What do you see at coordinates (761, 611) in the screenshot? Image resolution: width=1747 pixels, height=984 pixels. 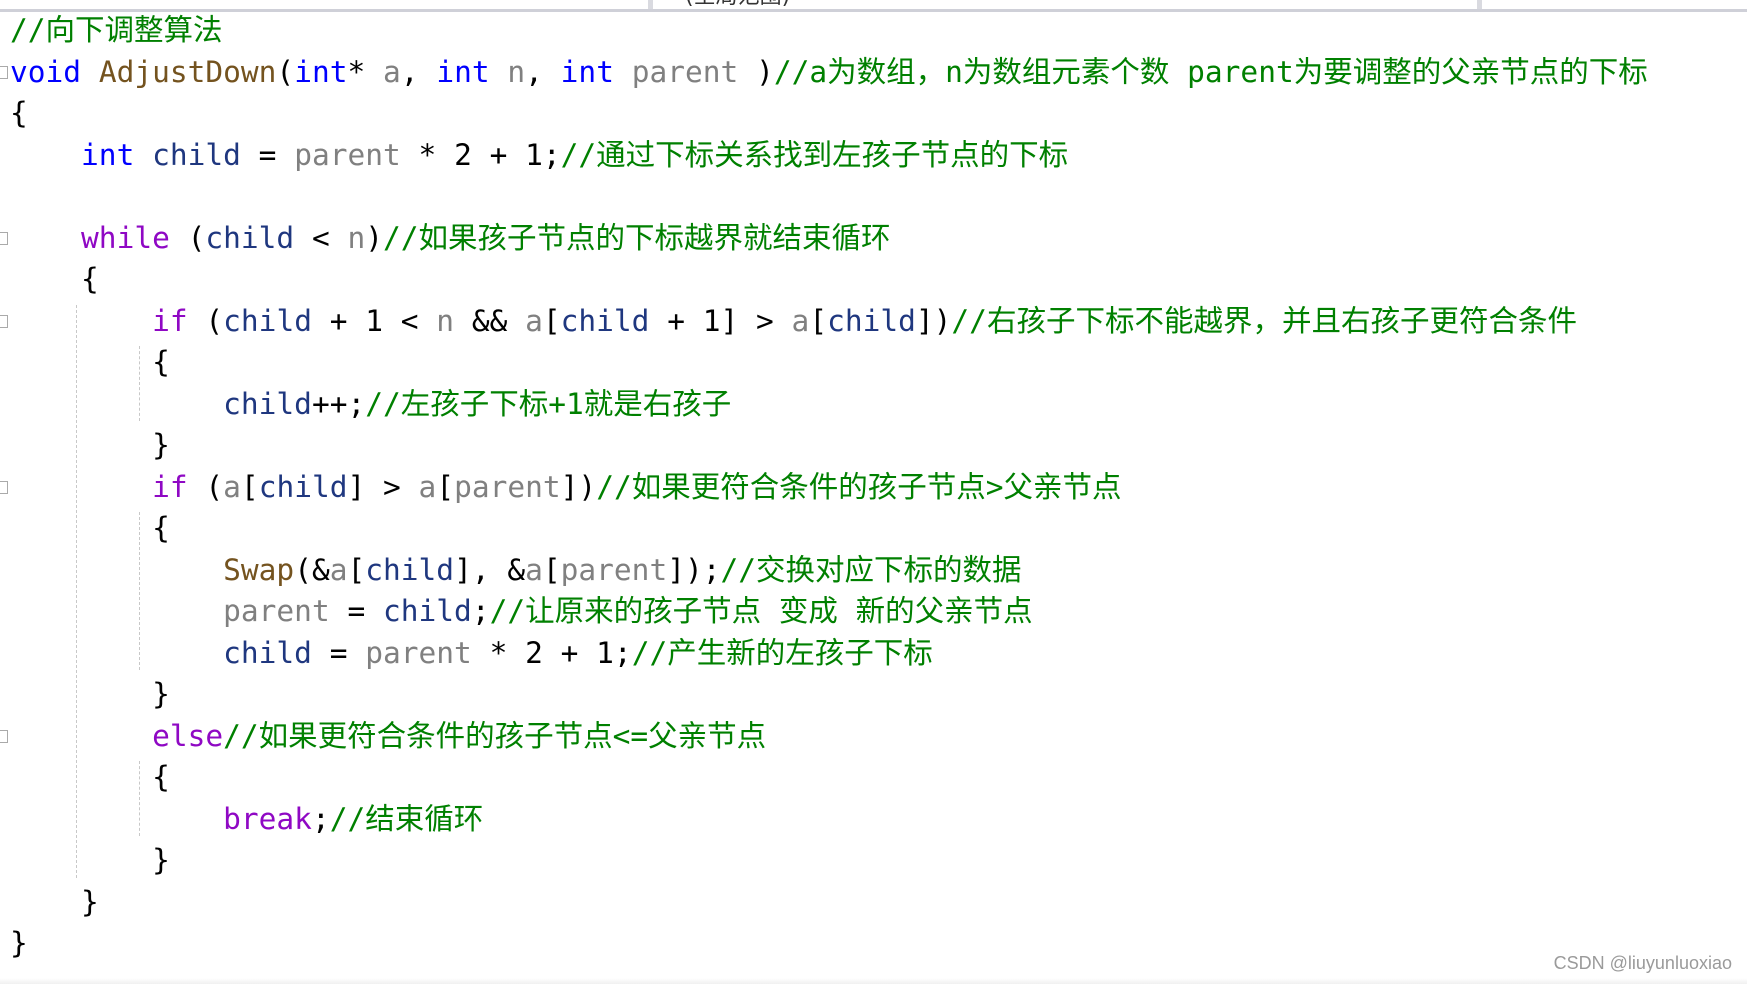 I see `code-comment: //让原来的孩子节点 变成 新的父亲节点` at bounding box center [761, 611].